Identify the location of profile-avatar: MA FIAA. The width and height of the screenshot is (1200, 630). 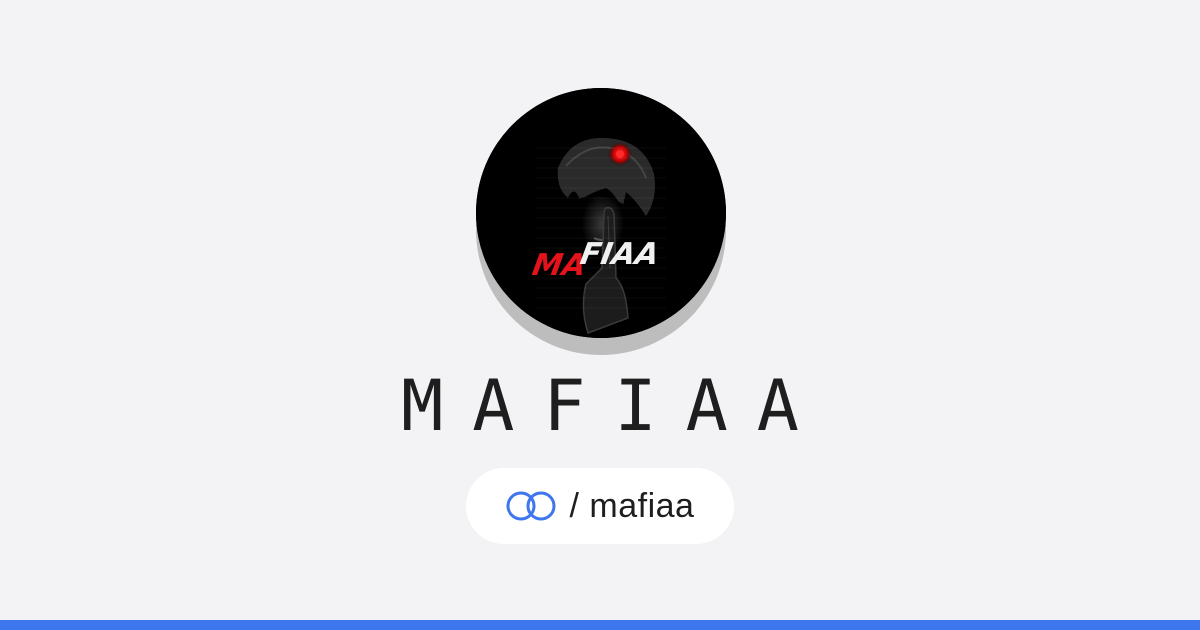
(601, 221).